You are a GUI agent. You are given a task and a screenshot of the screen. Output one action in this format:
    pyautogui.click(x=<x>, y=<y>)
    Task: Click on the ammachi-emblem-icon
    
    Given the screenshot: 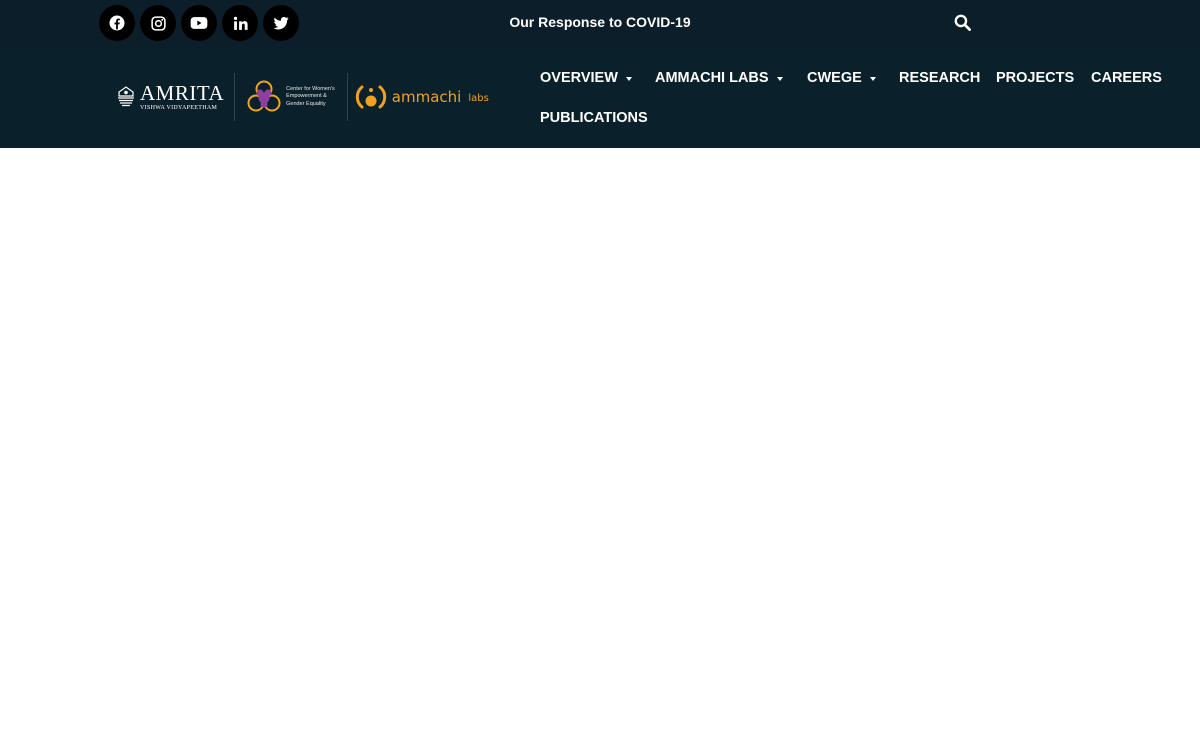 What is the action you would take?
    pyautogui.click(x=370, y=97)
    